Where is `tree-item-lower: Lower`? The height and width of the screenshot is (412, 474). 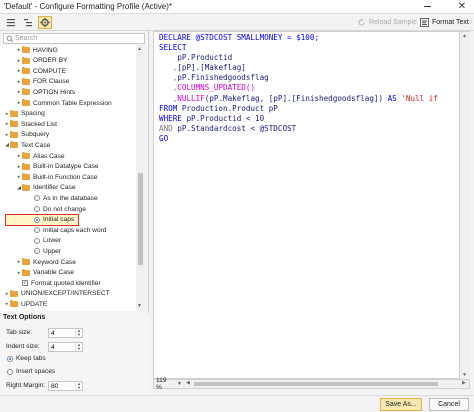 tree-item-lower: Lower is located at coordinates (71, 241).